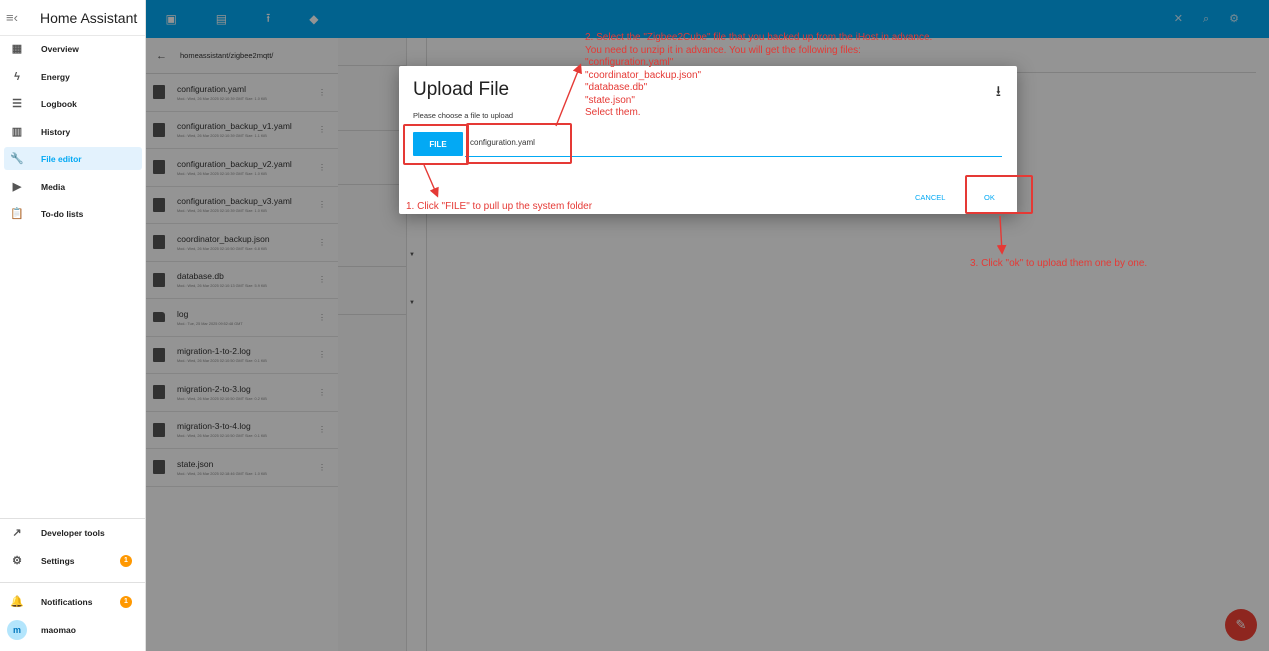  What do you see at coordinates (17, 629) in the screenshot?
I see `avatar: m` at bounding box center [17, 629].